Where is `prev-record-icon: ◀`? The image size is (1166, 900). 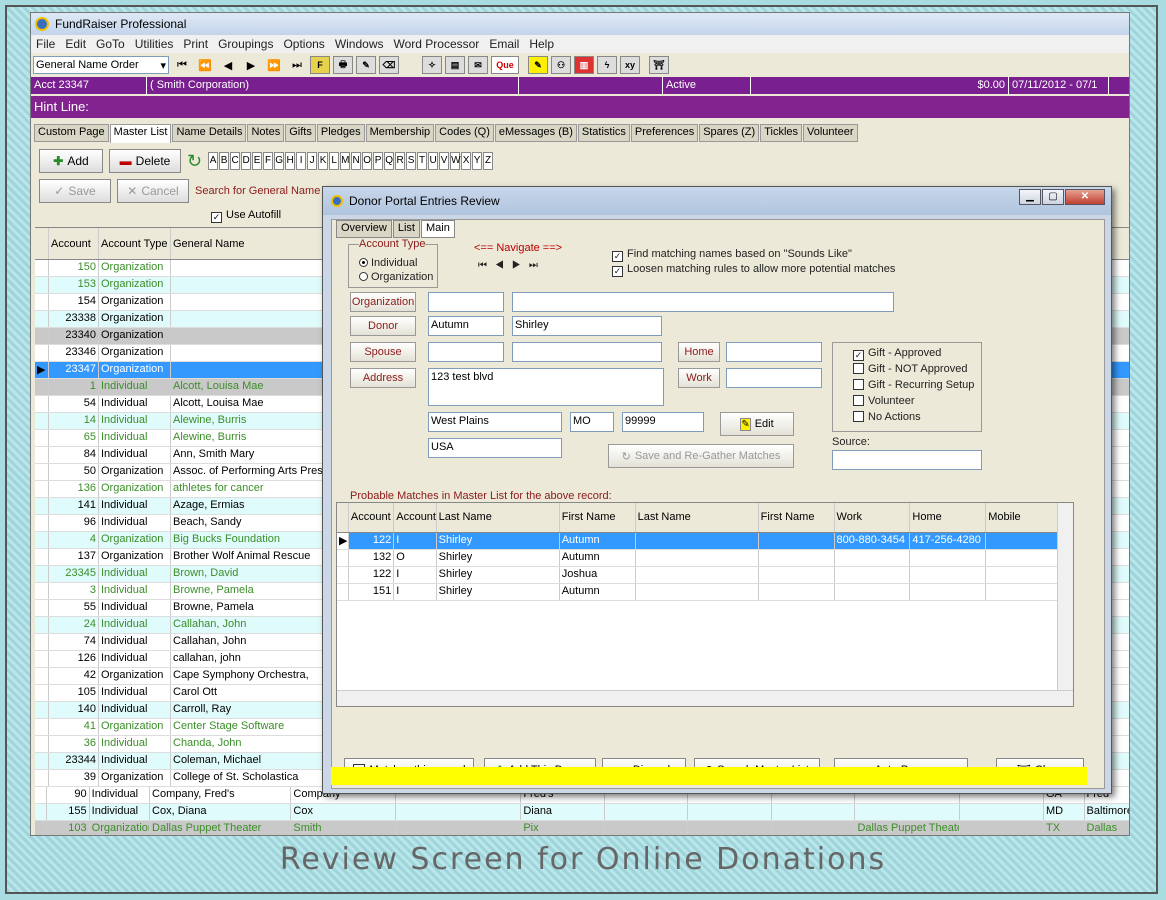
prev-record-icon: ◀ is located at coordinates (228, 65).